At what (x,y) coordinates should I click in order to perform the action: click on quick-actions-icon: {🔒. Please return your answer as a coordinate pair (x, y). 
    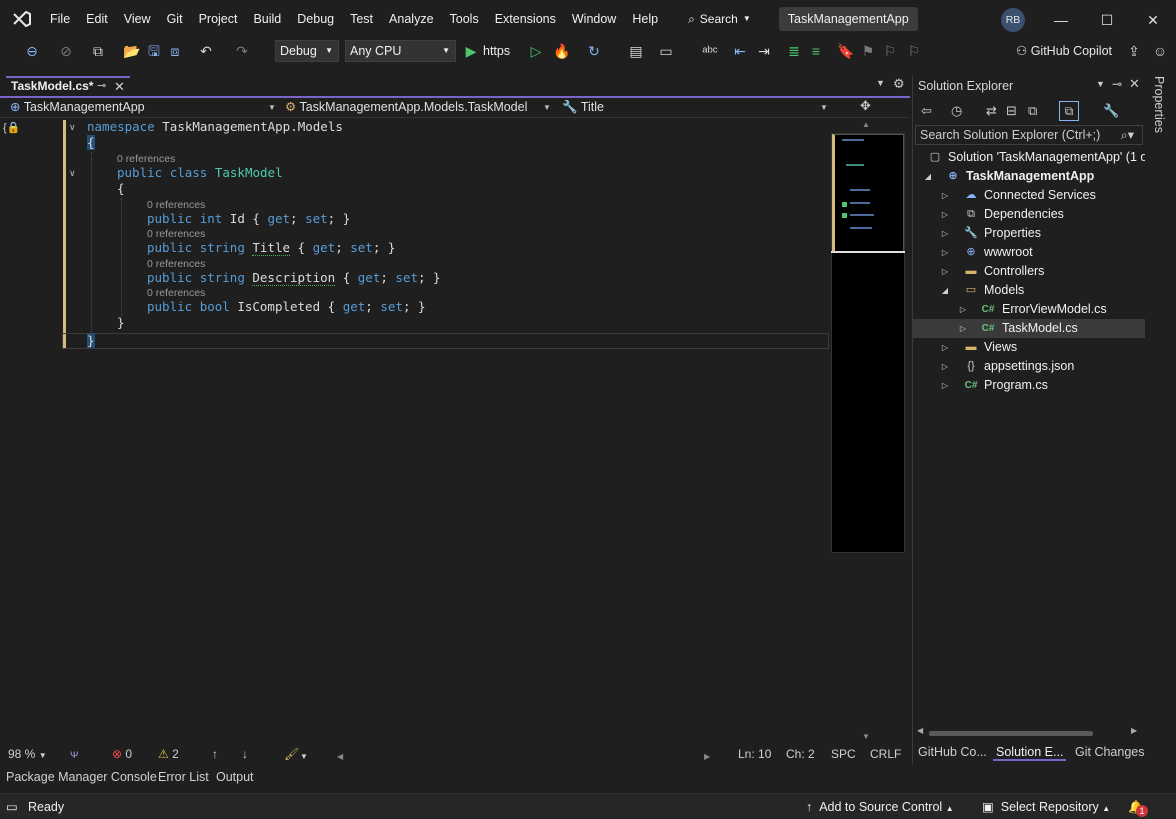
    Looking at the image, I should click on (11, 127).